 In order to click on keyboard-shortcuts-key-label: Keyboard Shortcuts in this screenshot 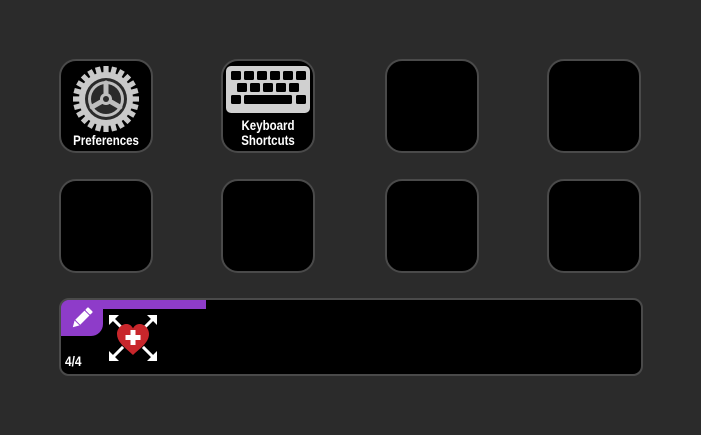, I will do `click(268, 132)`.